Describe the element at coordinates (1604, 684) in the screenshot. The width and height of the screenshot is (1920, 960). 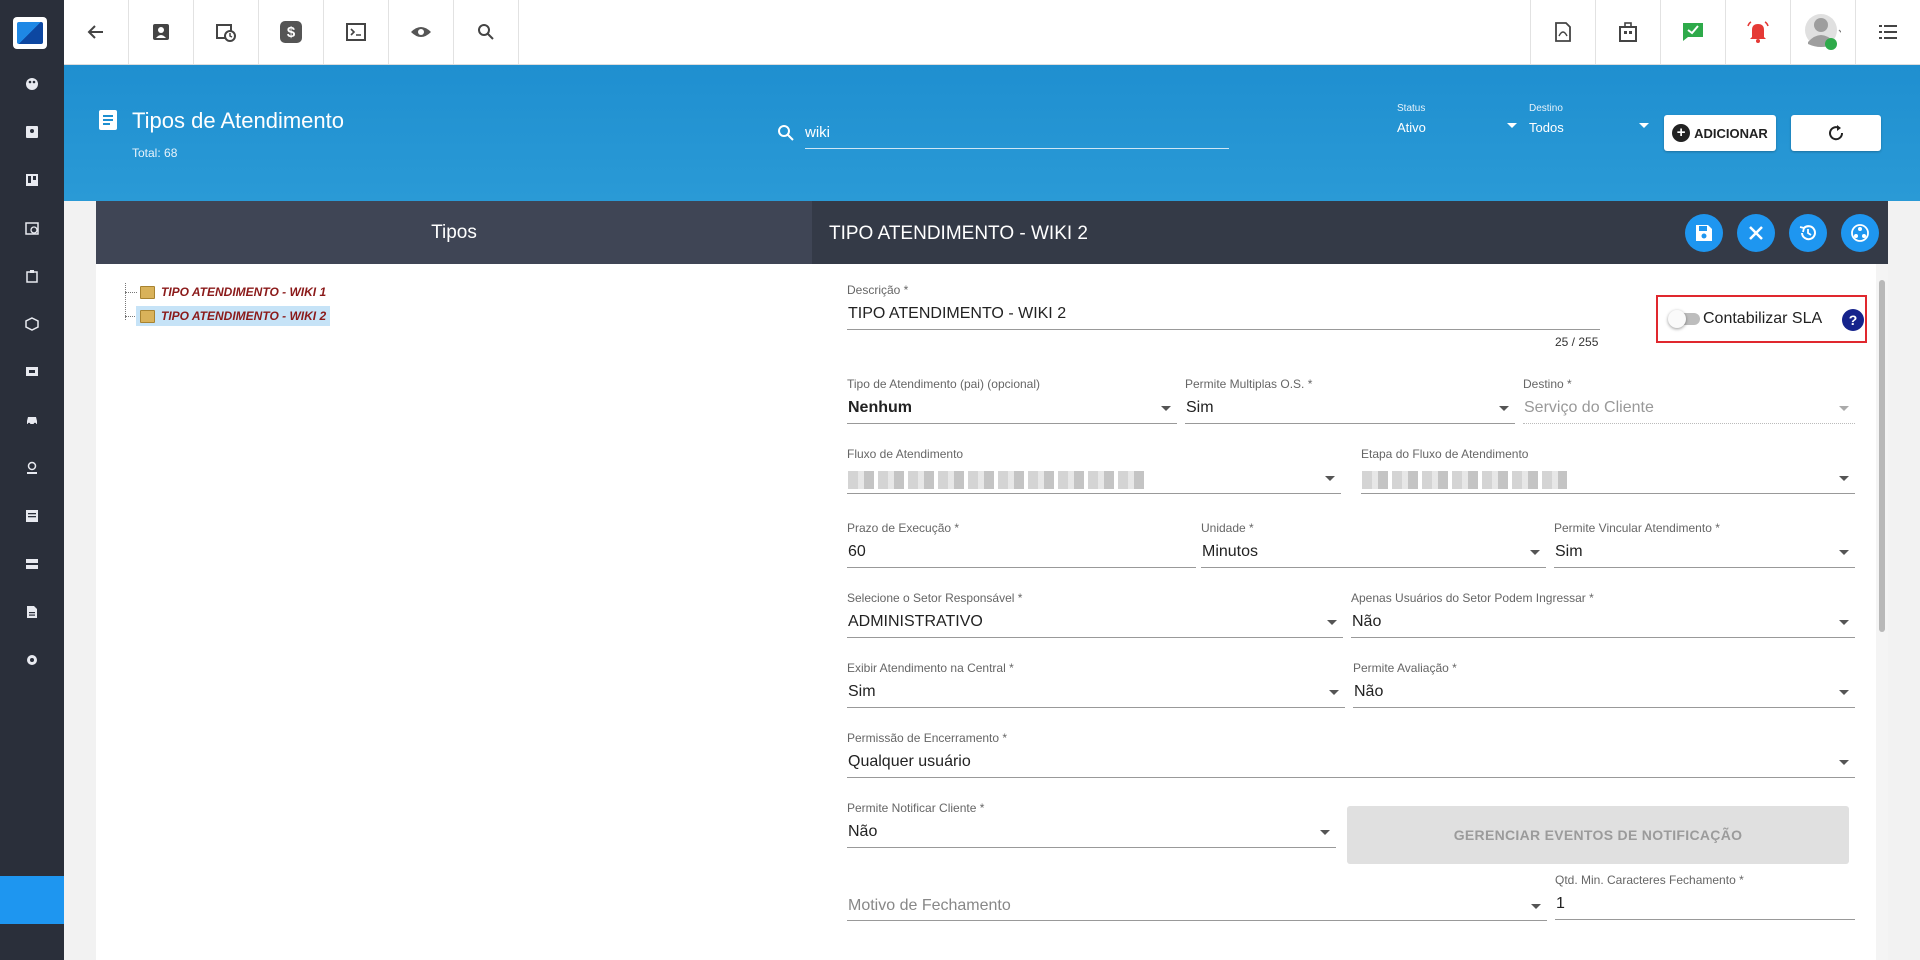
I see `avaliacao-select: Permite Avaliação * Não` at that location.